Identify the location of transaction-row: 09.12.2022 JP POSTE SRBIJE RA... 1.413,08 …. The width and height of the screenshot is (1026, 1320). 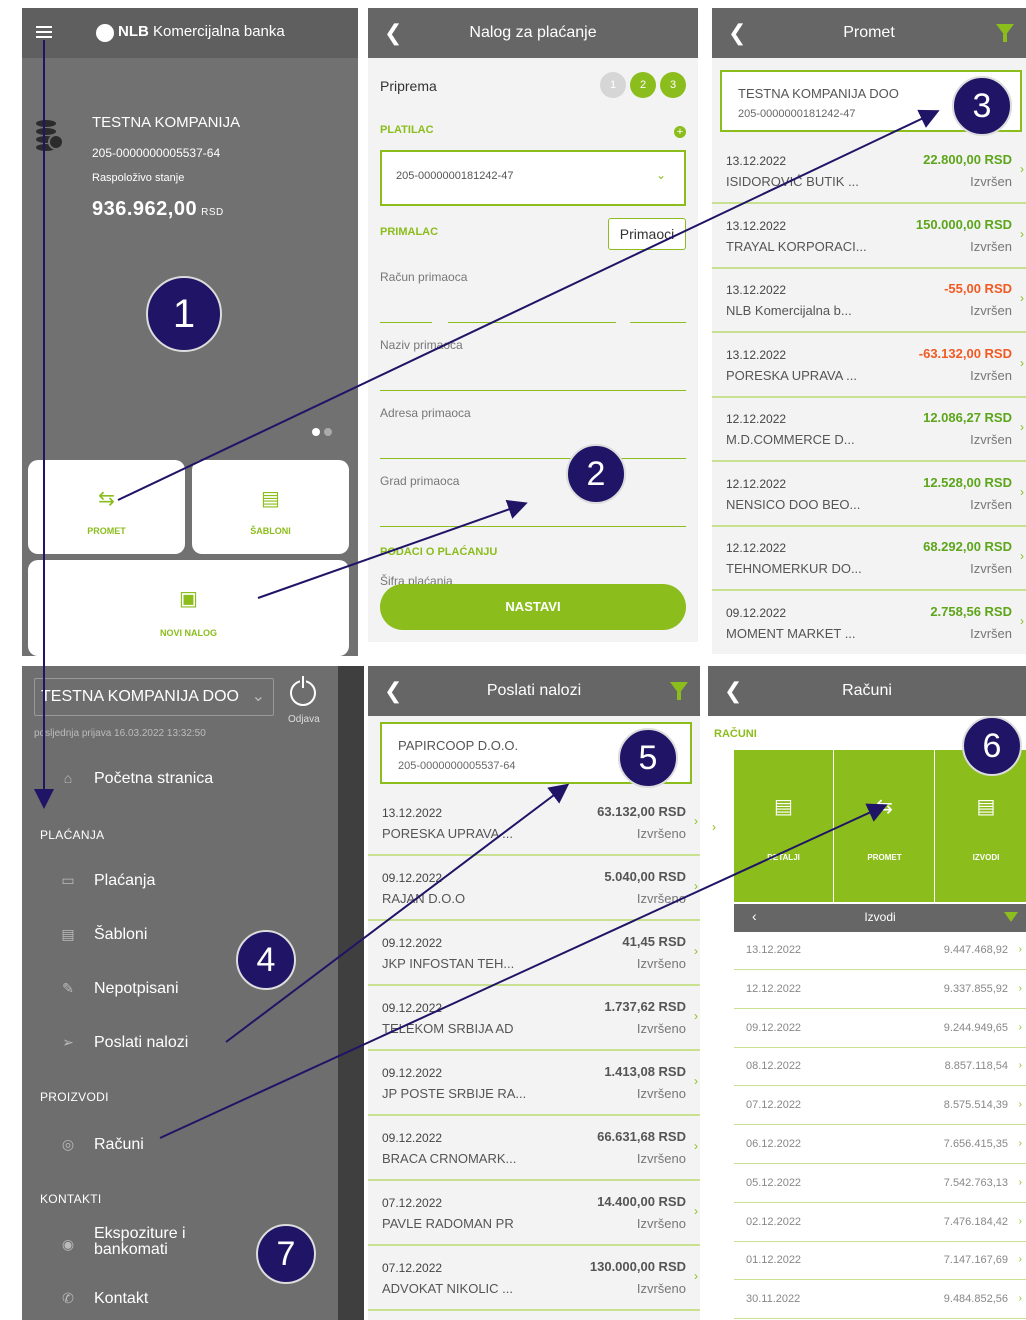
(534, 1084).